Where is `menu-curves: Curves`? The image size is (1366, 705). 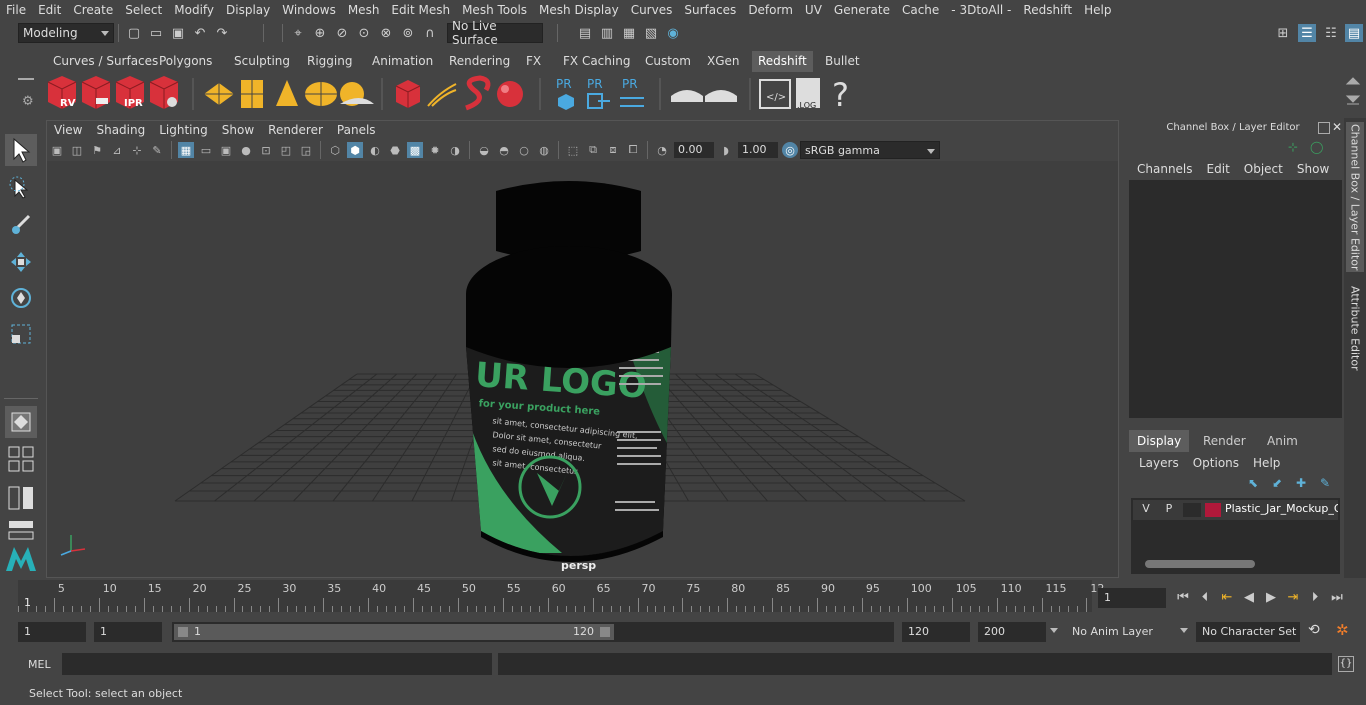 menu-curves: Curves is located at coordinates (652, 10).